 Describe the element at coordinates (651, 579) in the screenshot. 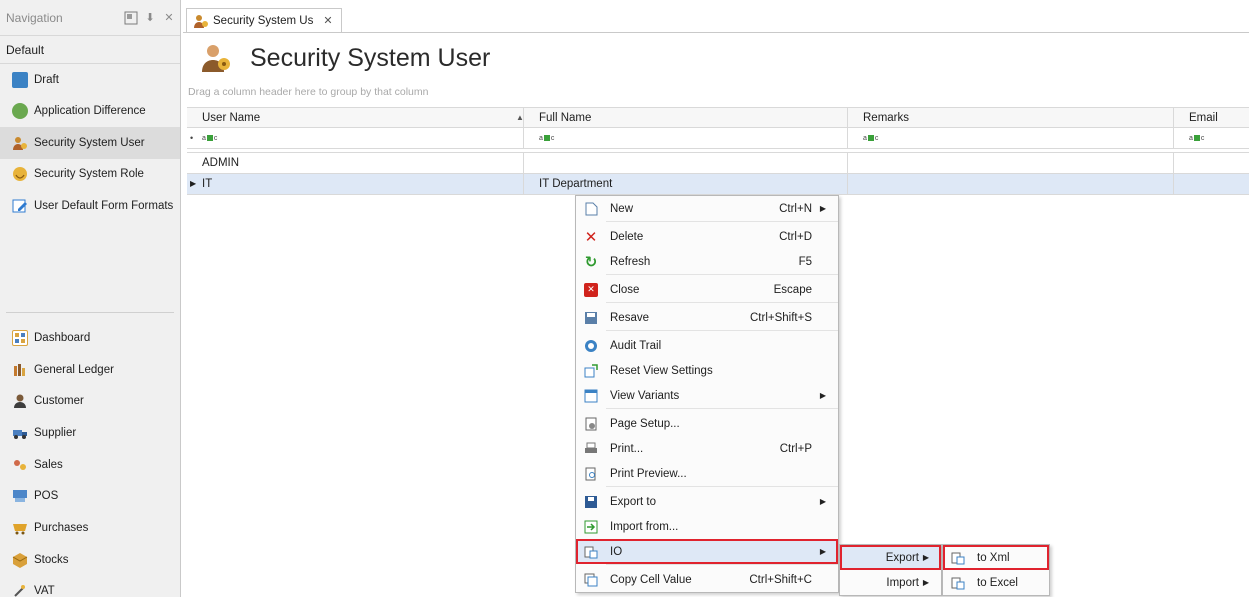

I see `menu-item-label: Copy Cell Value` at that location.